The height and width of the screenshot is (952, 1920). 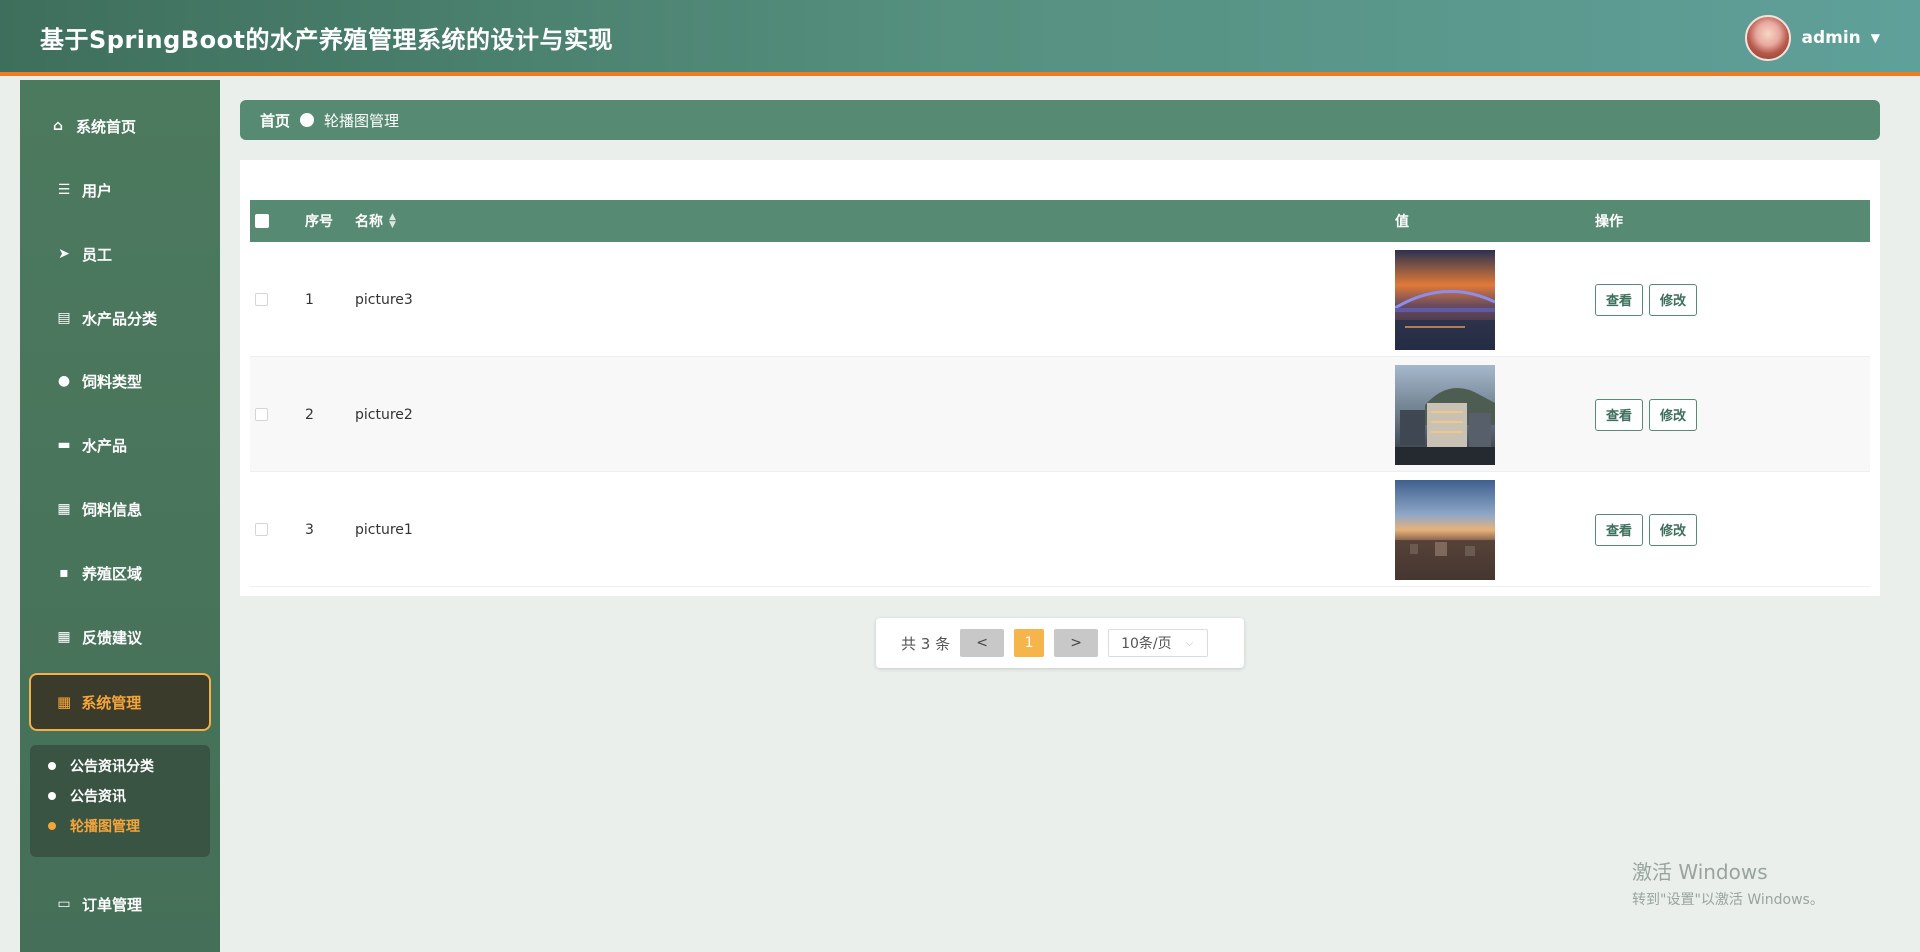 What do you see at coordinates (97, 190) in the screenshot?
I see `sidebar-item-label: 用户` at bounding box center [97, 190].